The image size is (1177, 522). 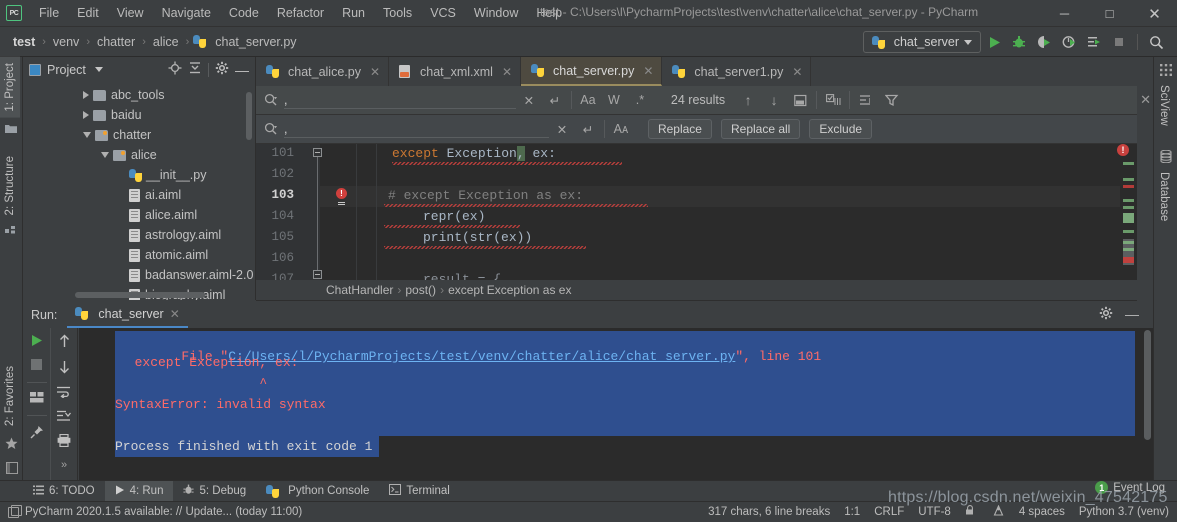 What do you see at coordinates (139, 95) in the screenshot?
I see `list-item: abc_tools` at bounding box center [139, 95].